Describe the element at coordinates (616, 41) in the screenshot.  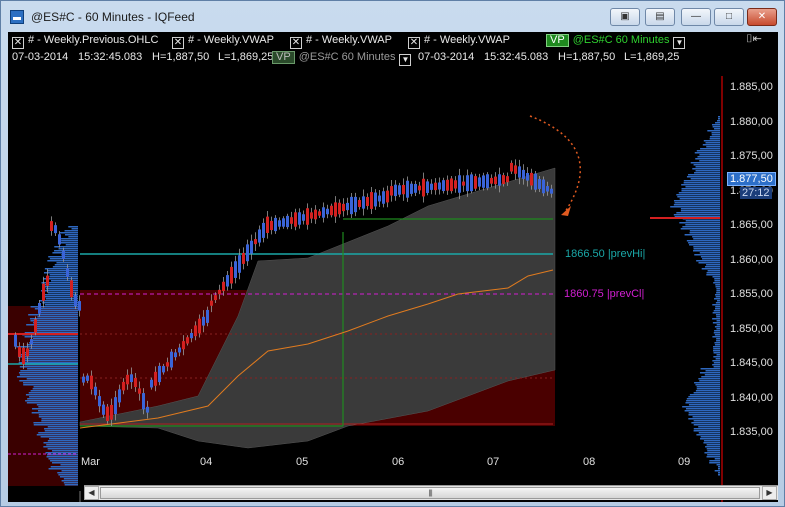
I see `series-tag: VP @ES#C 60 Minutes ▼` at that location.